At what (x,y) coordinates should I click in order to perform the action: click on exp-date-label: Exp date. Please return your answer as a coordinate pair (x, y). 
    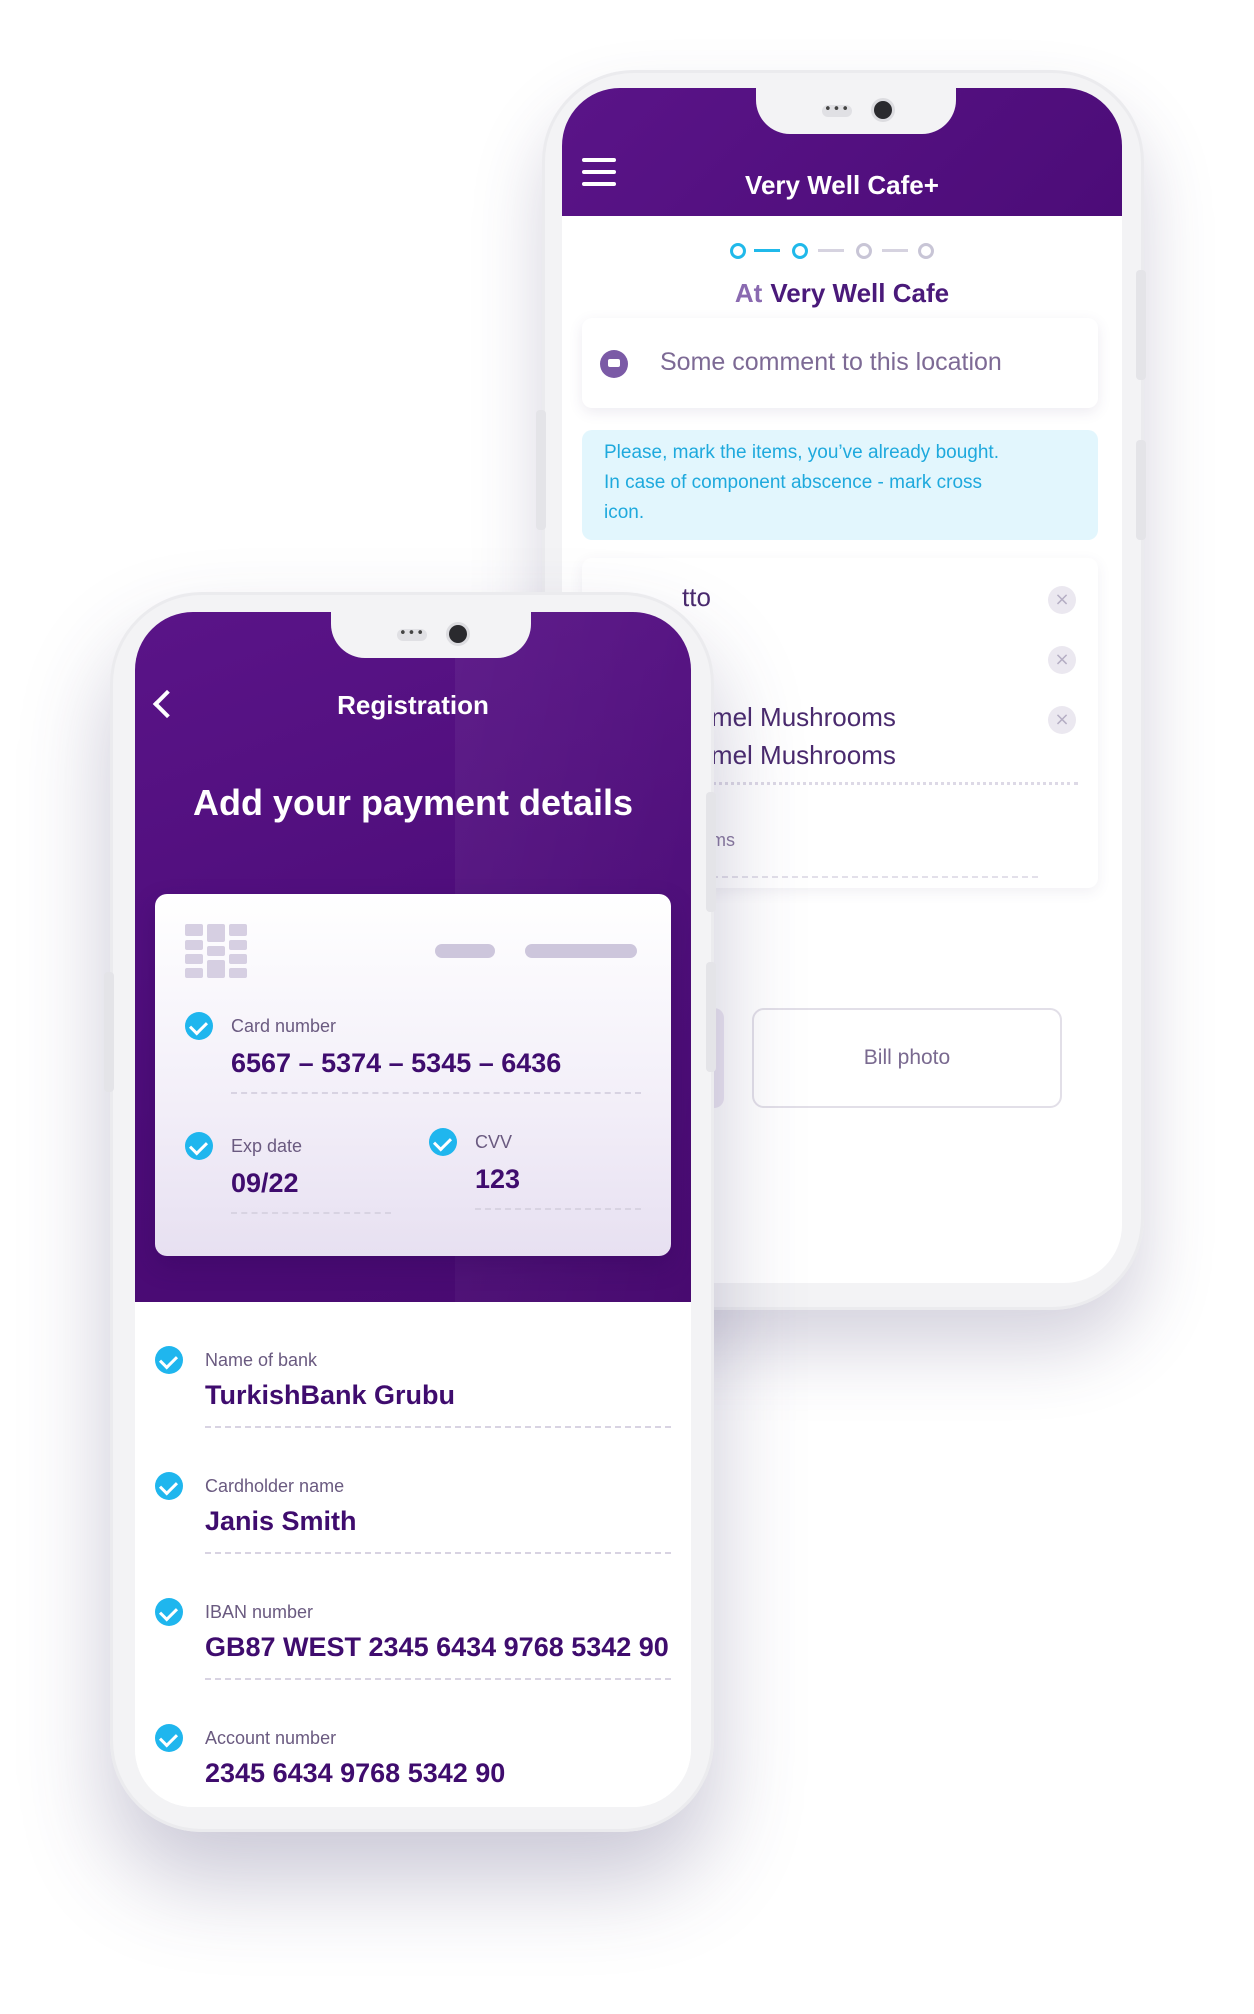
    Looking at the image, I should click on (267, 1146).